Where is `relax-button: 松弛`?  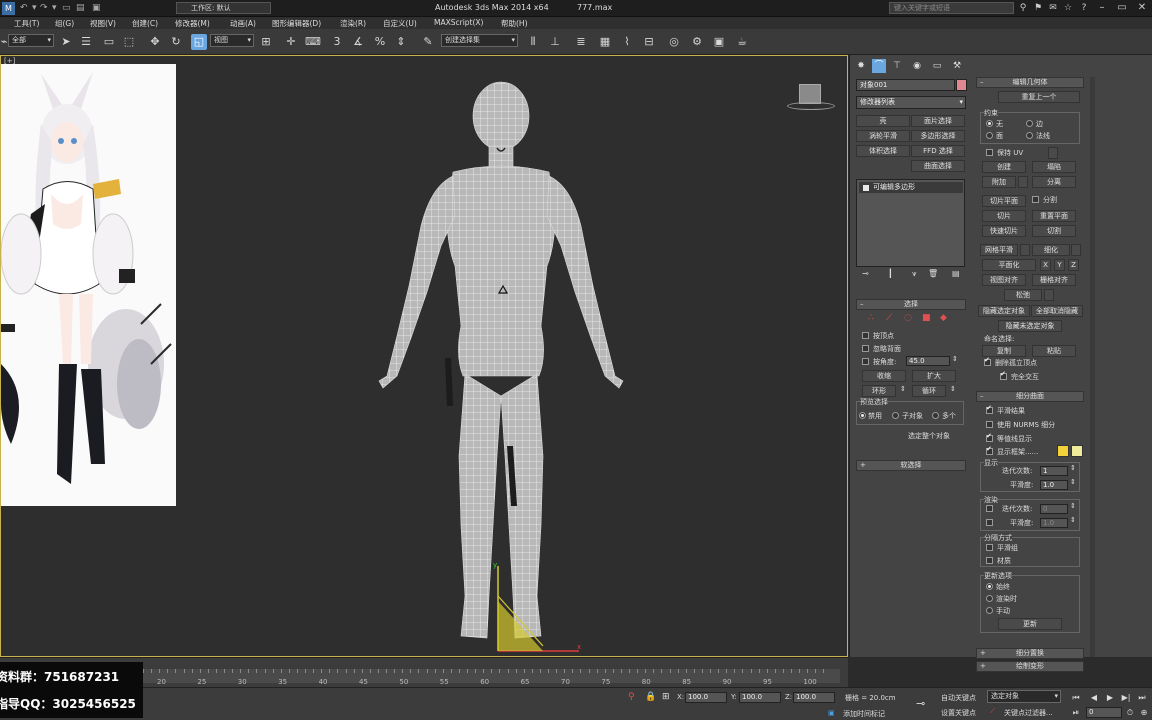 relax-button: 松弛 is located at coordinates (1023, 295).